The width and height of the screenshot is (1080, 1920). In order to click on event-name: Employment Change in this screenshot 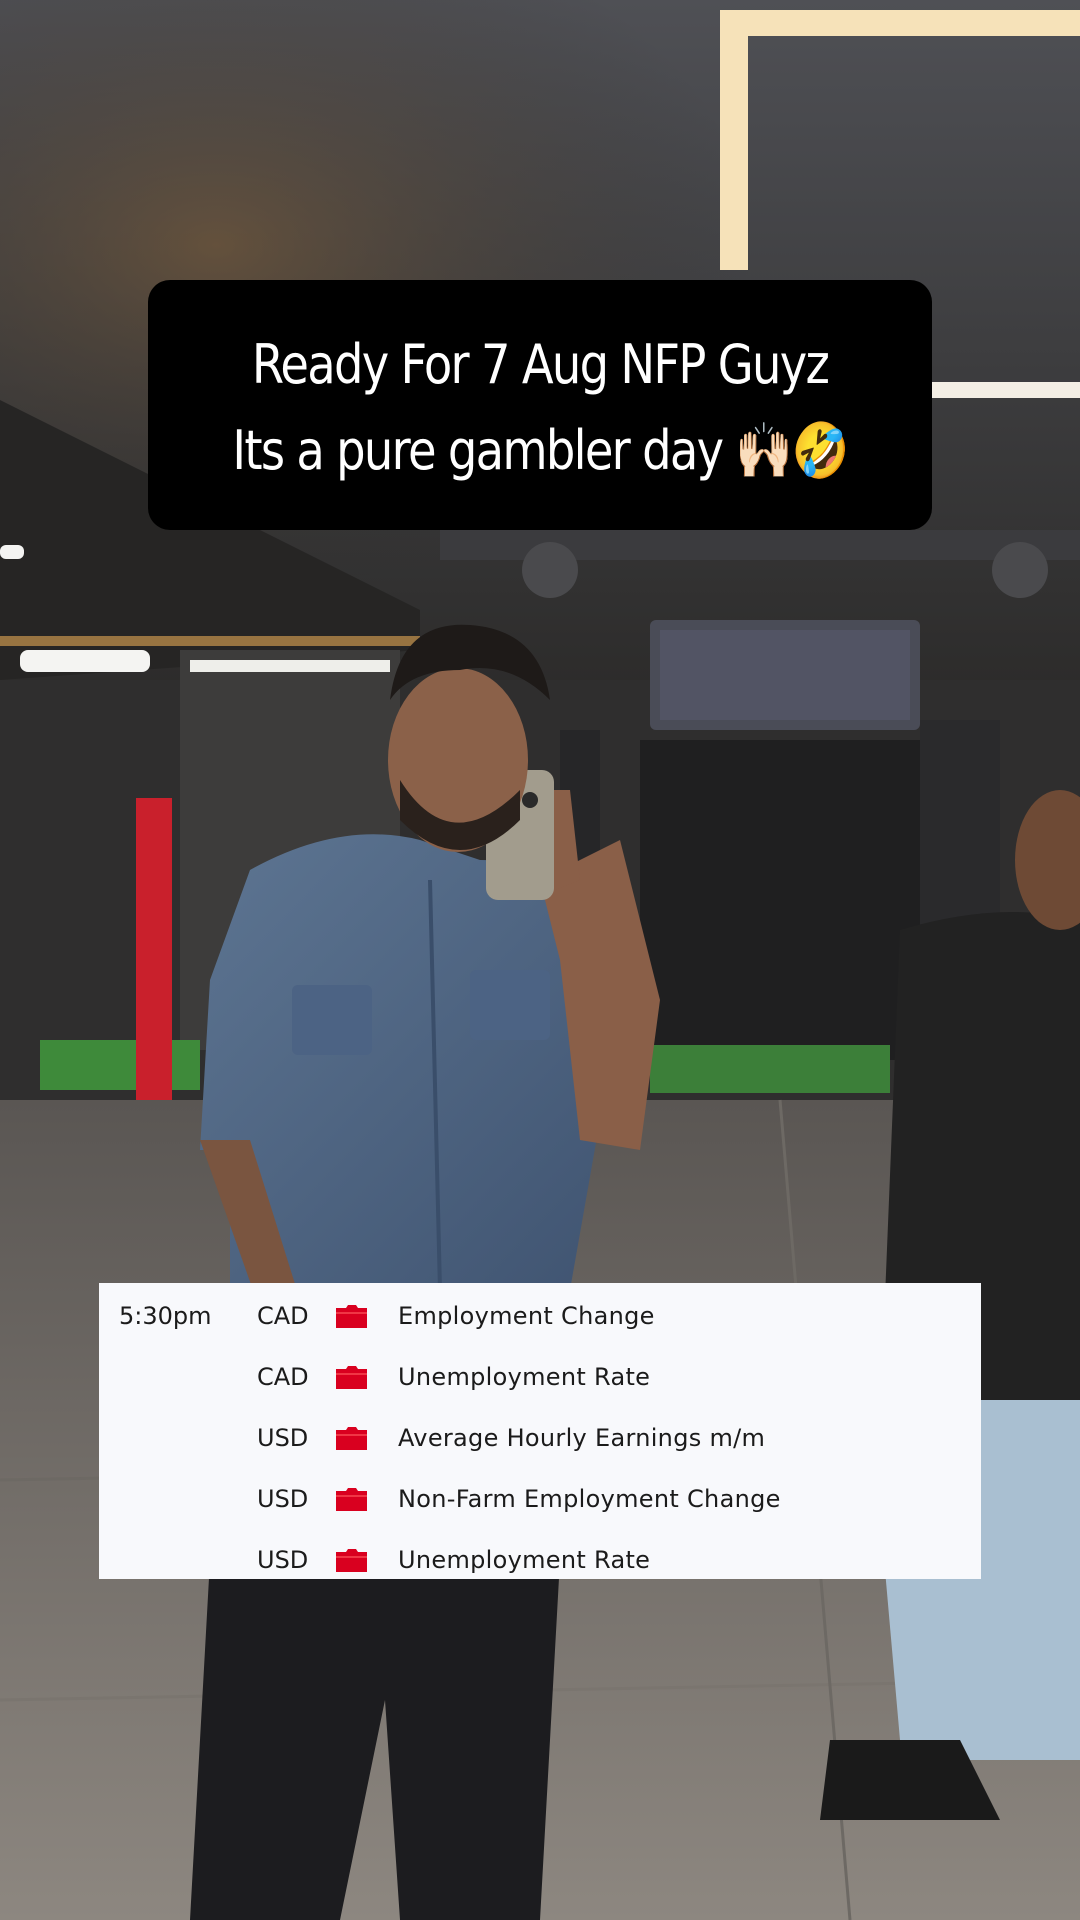, I will do `click(526, 1316)`.